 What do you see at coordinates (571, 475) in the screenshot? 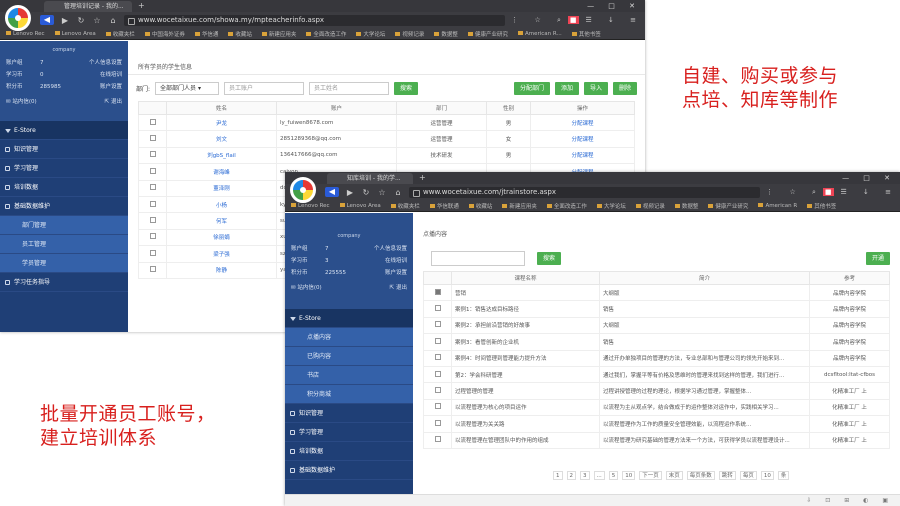
I see `page-item: 2` at bounding box center [571, 475].